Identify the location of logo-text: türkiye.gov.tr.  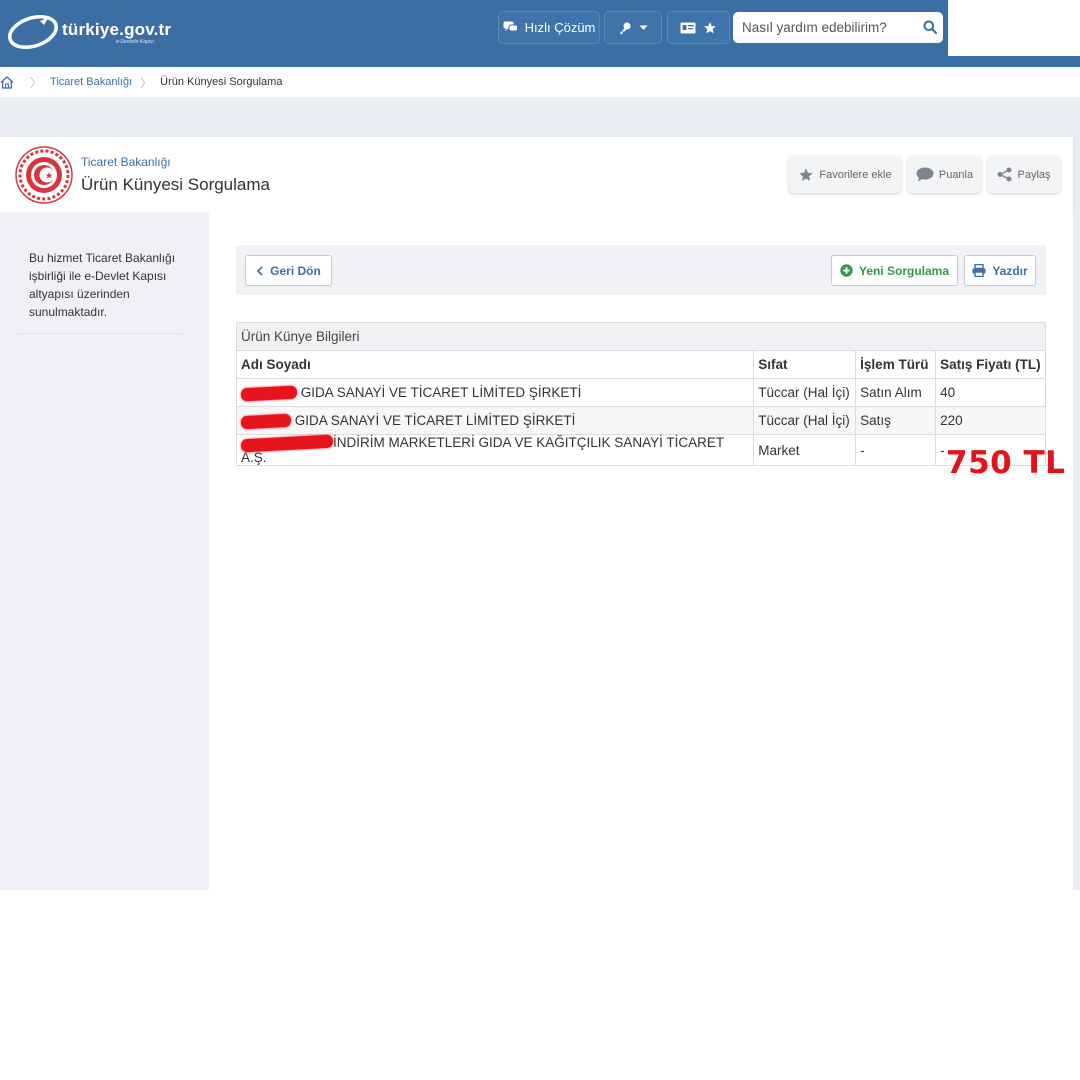
(117, 29).